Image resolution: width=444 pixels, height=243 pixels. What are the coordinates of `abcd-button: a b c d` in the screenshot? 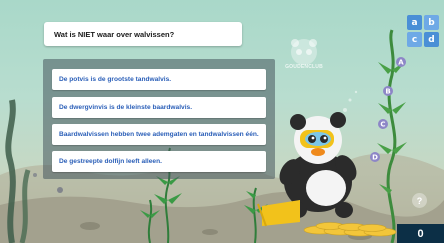 It's located at (423, 31).